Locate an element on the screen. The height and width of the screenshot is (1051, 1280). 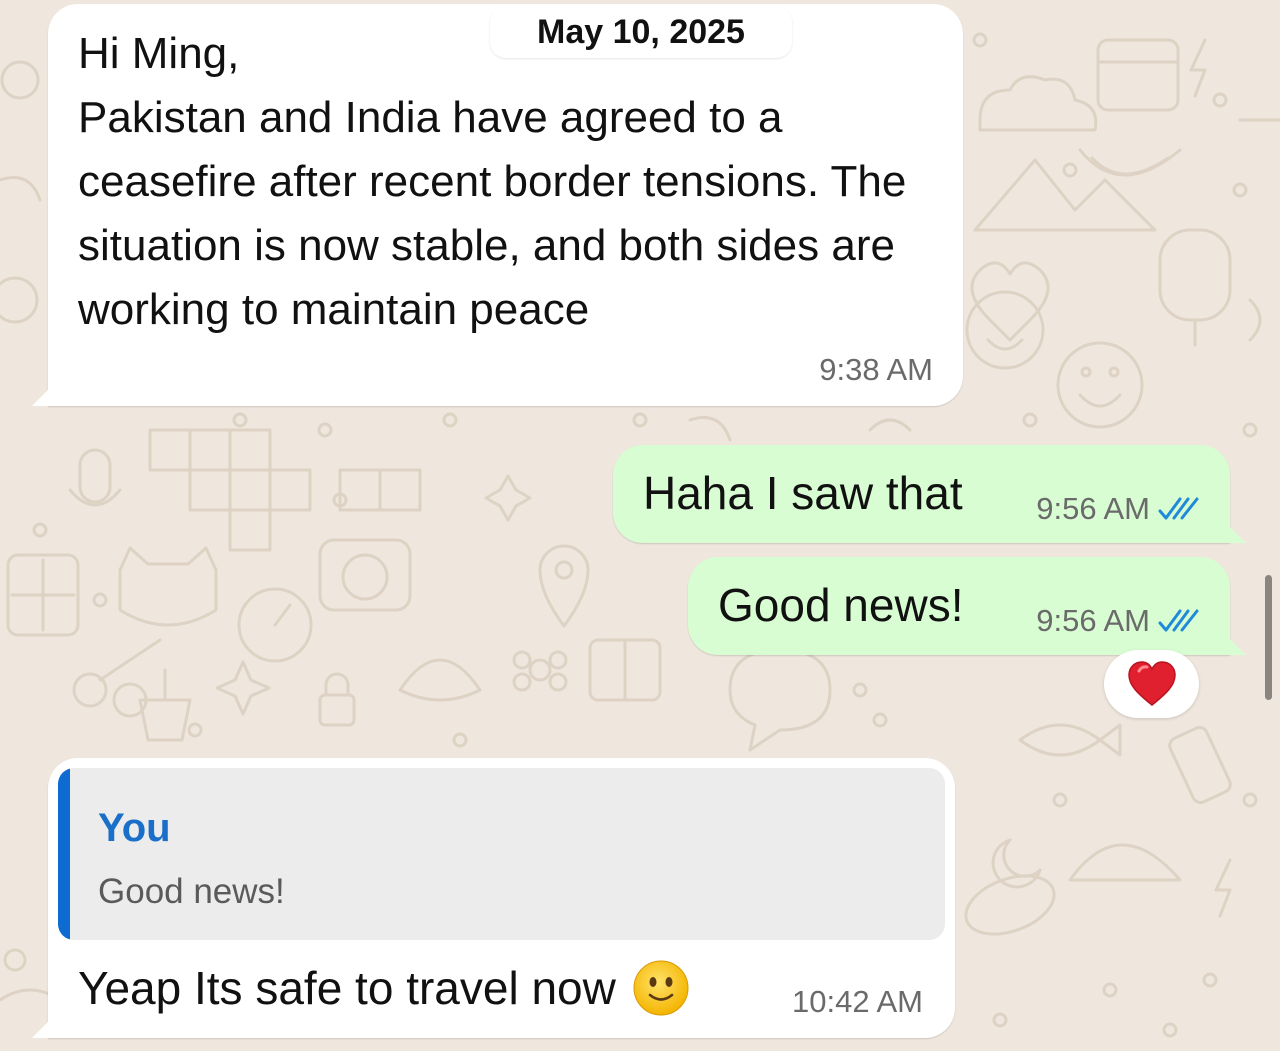
quote-bar is located at coordinates (64, 854).